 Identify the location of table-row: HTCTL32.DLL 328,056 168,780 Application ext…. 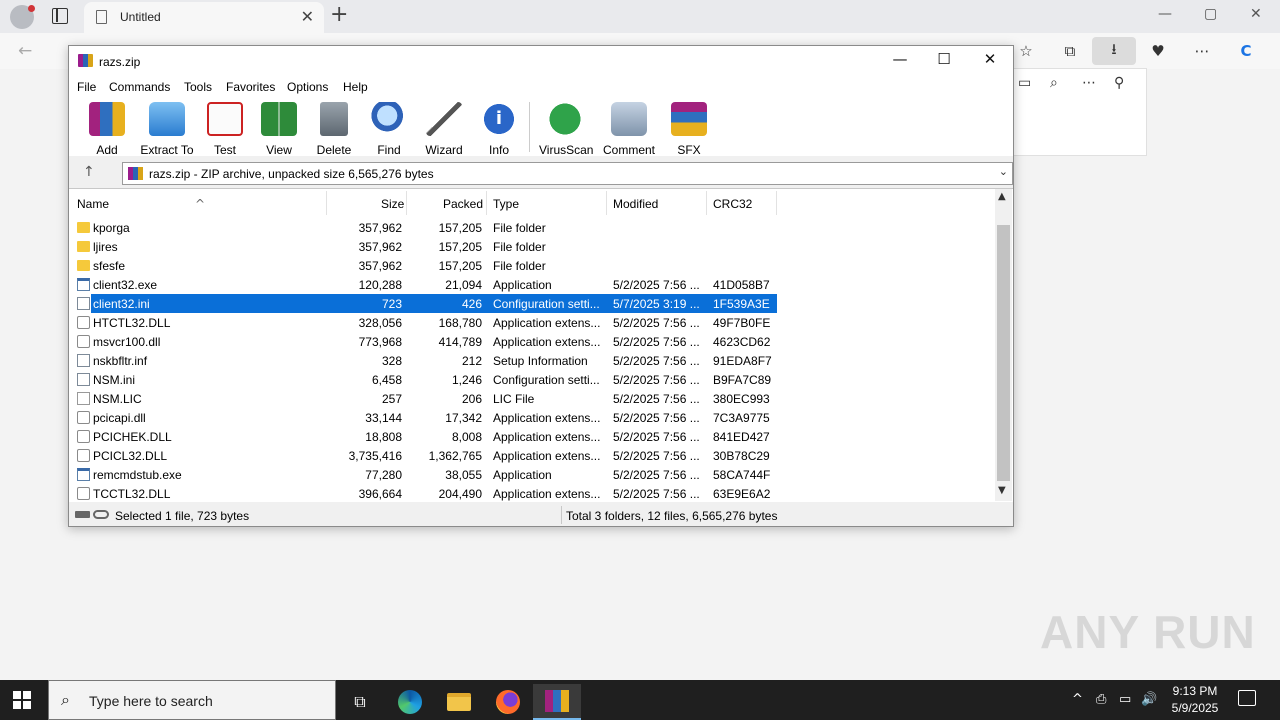
(532, 322).